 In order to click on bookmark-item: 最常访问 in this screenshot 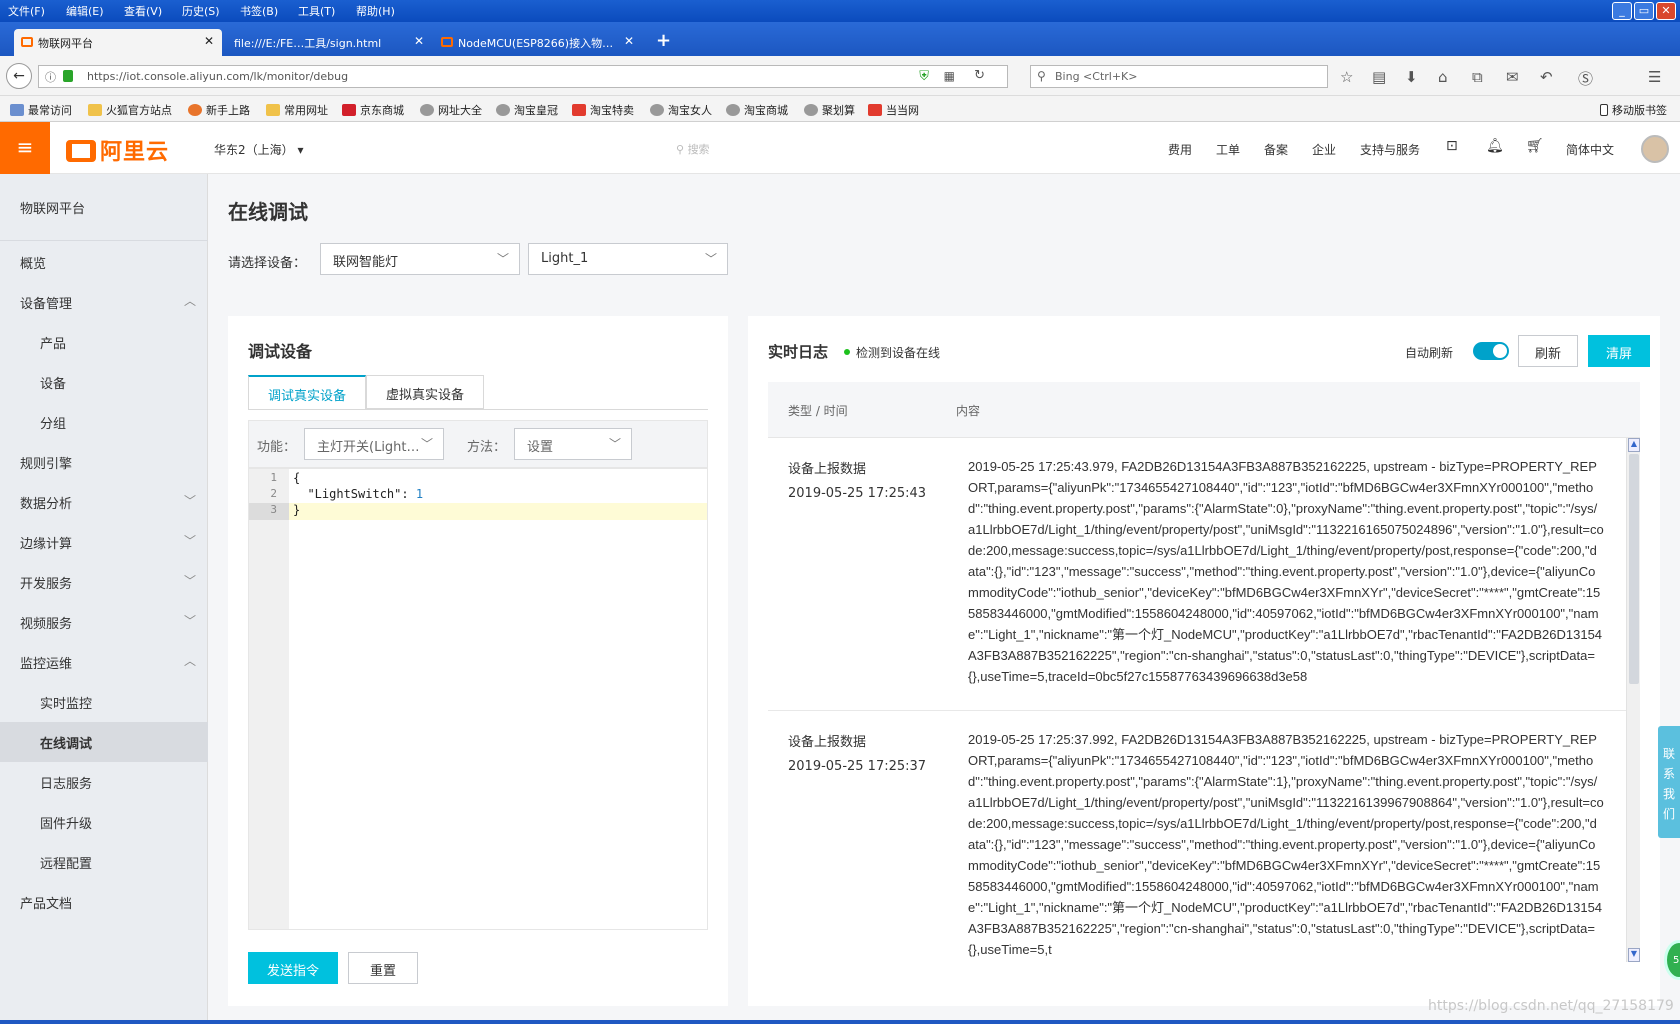, I will do `click(41, 110)`.